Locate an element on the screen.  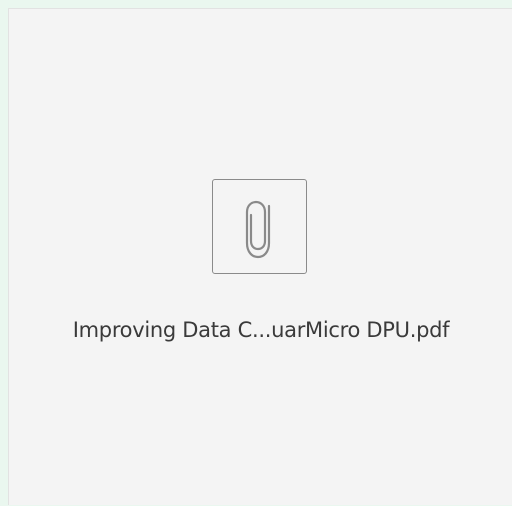
attachment-filename: Improving Data C...uarMicro DPU.pdf is located at coordinates (261, 330).